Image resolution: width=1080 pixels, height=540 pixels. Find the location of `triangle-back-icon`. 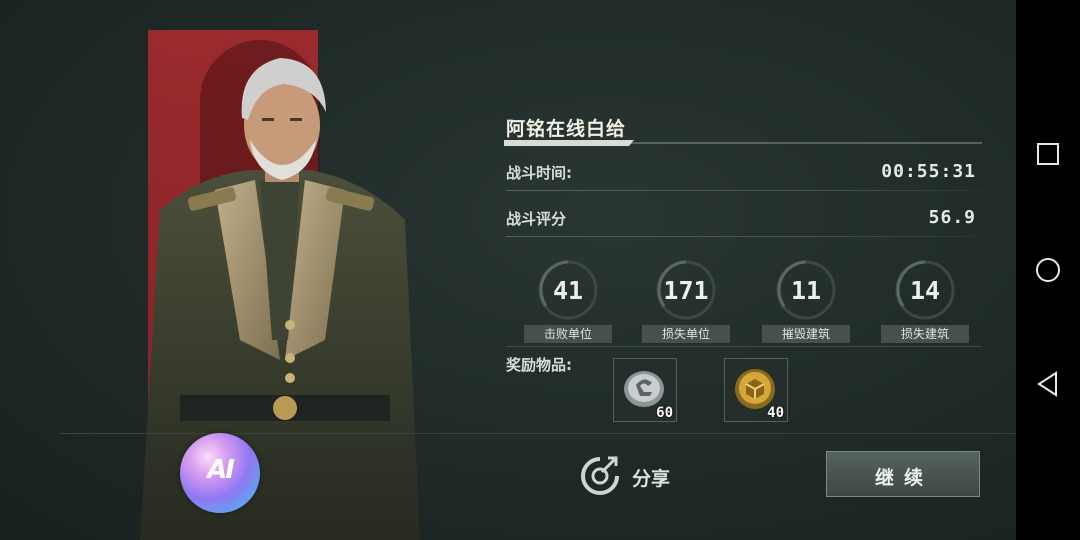

triangle-back-icon is located at coordinates (1047, 384).